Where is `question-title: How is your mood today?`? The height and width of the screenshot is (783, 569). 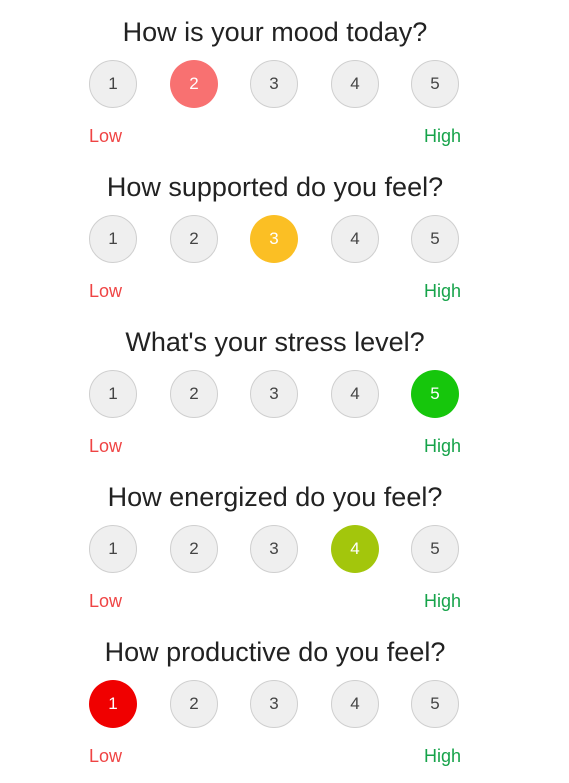
question-title: How is your mood today? is located at coordinates (275, 32).